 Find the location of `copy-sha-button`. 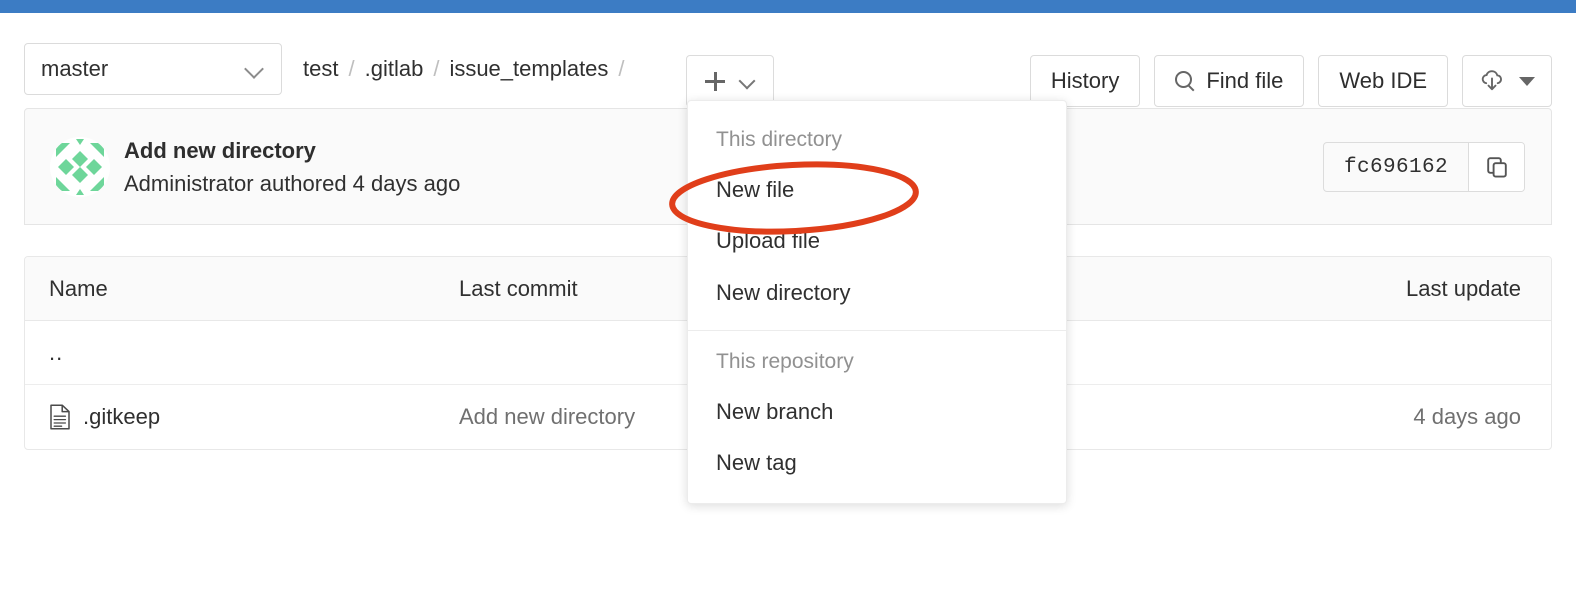

copy-sha-button is located at coordinates (1496, 167).